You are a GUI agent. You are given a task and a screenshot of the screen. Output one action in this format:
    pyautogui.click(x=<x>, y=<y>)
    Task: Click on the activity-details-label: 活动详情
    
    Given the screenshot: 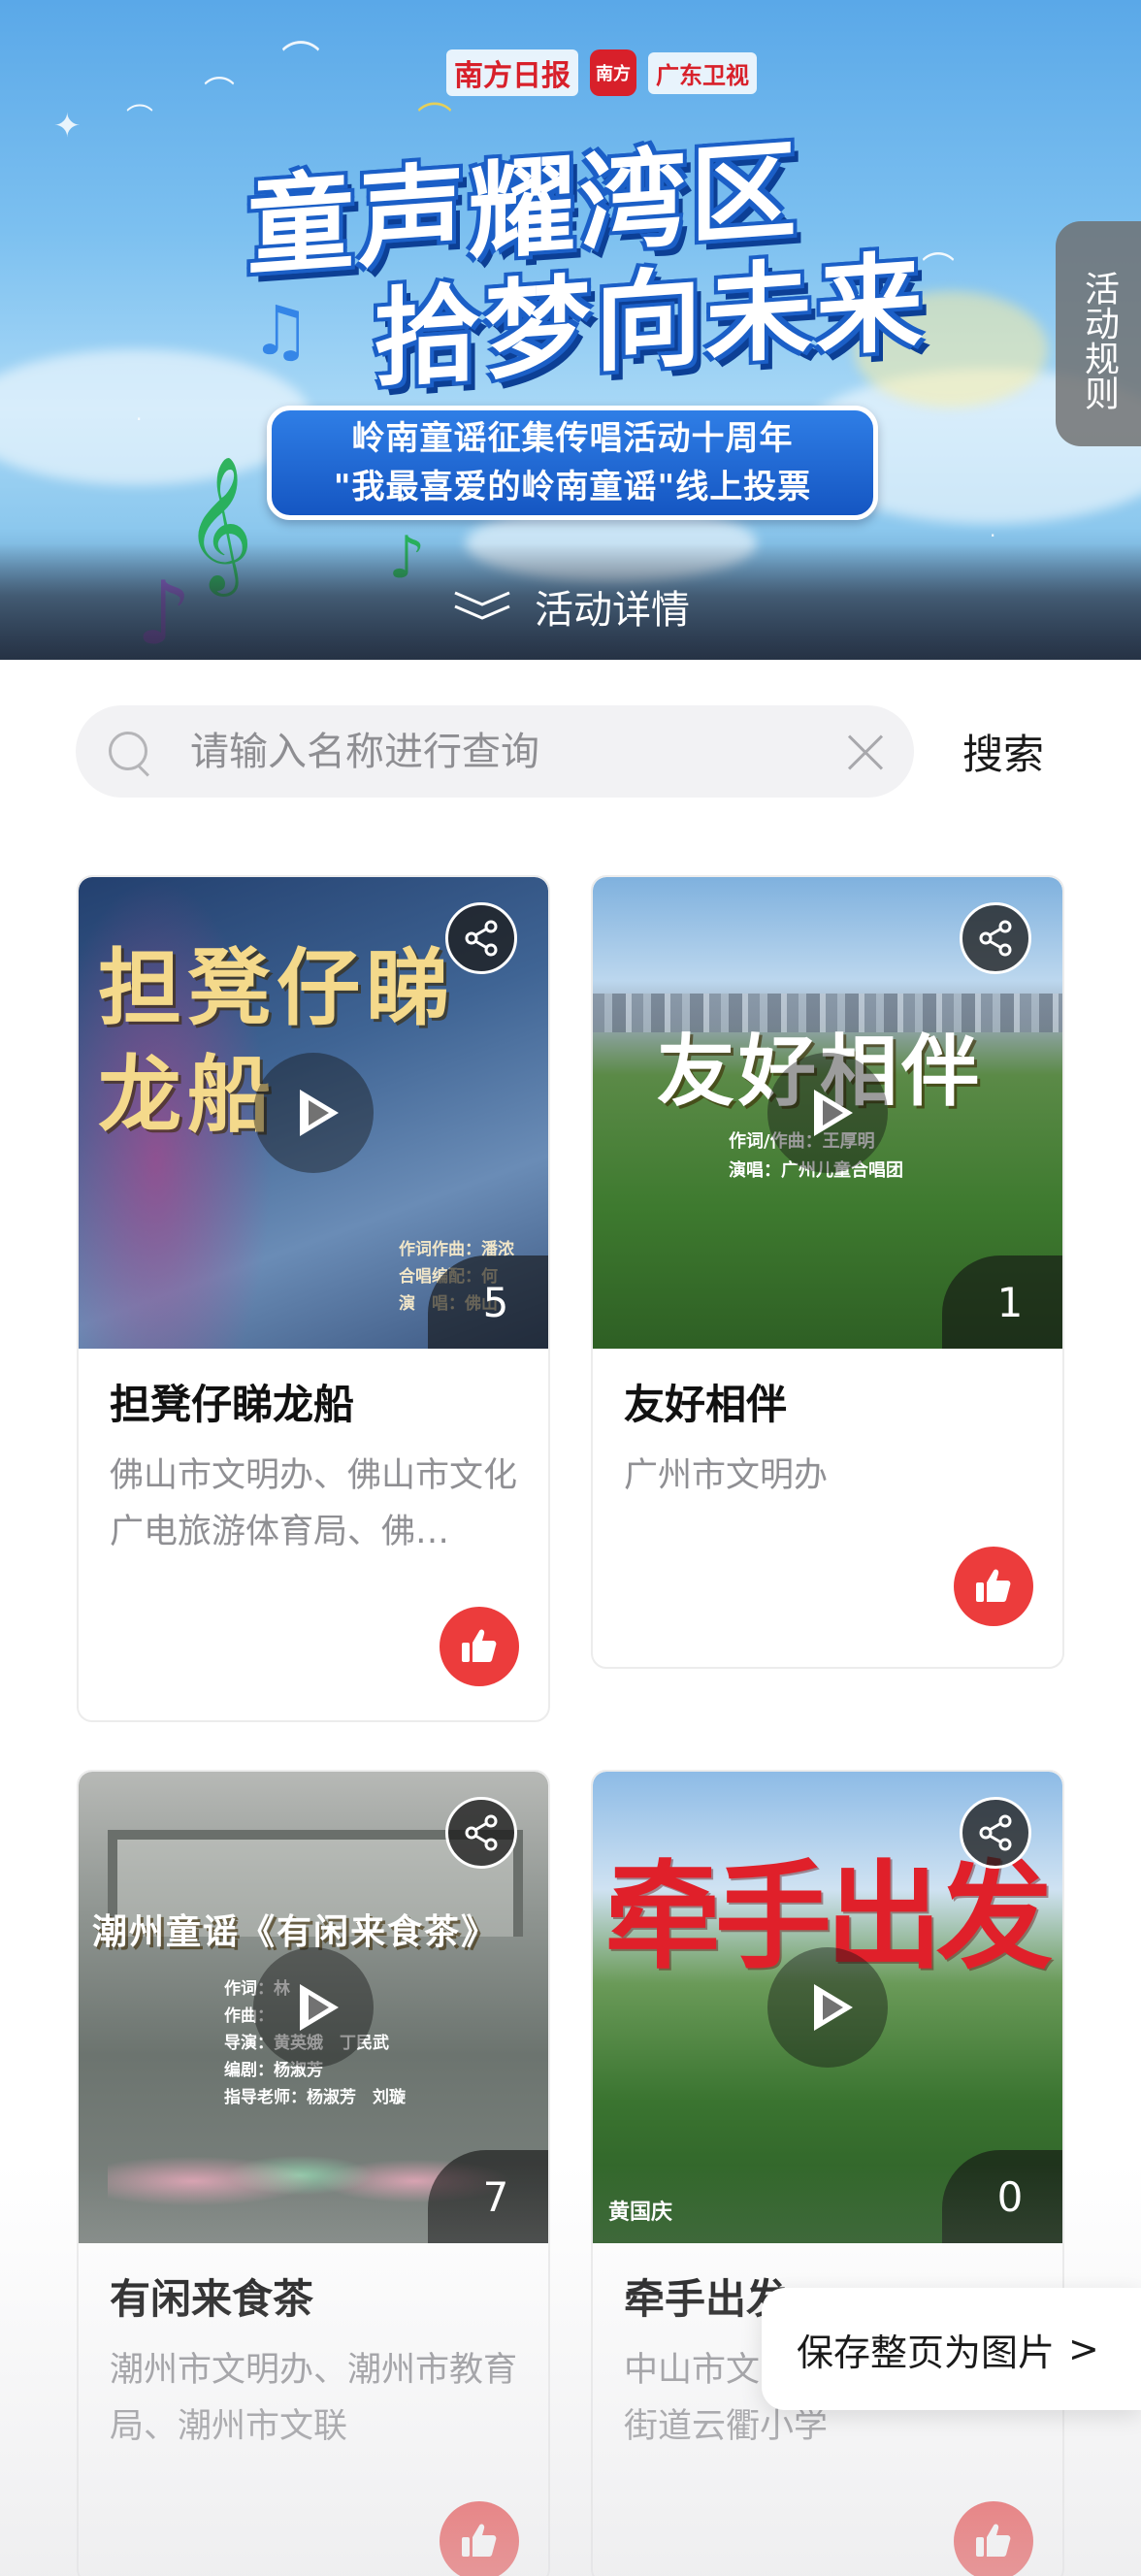 What is the action you would take?
    pyautogui.click(x=612, y=610)
    